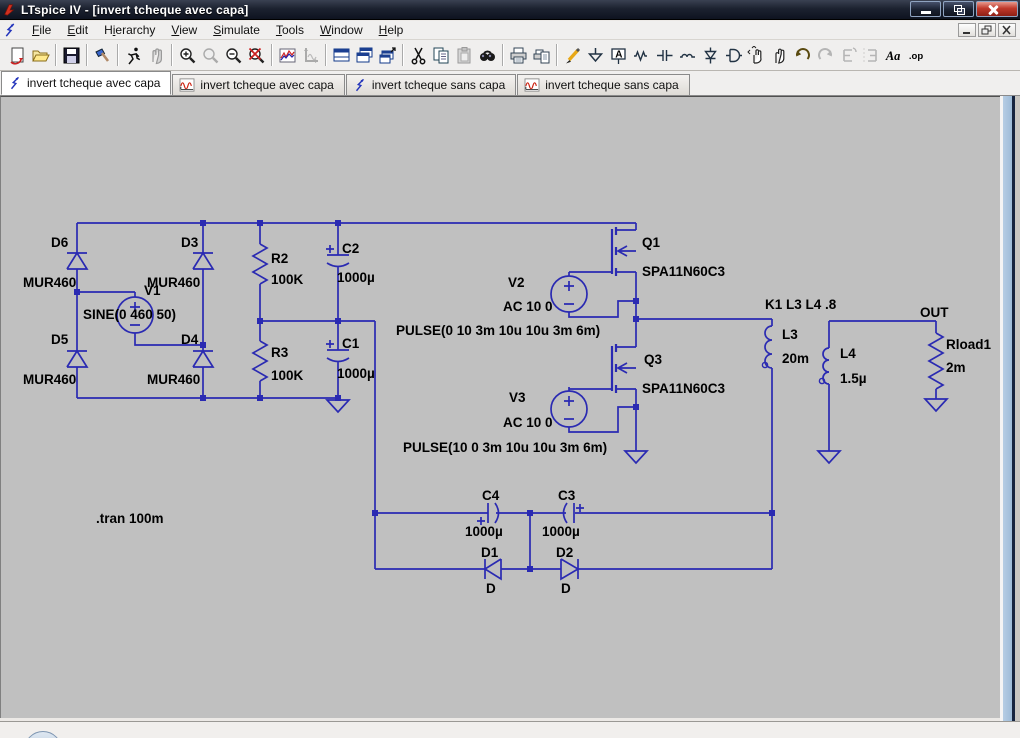 The width and height of the screenshot is (1020, 738). Describe the element at coordinates (871, 55) in the screenshot. I see `mirror-button` at that location.